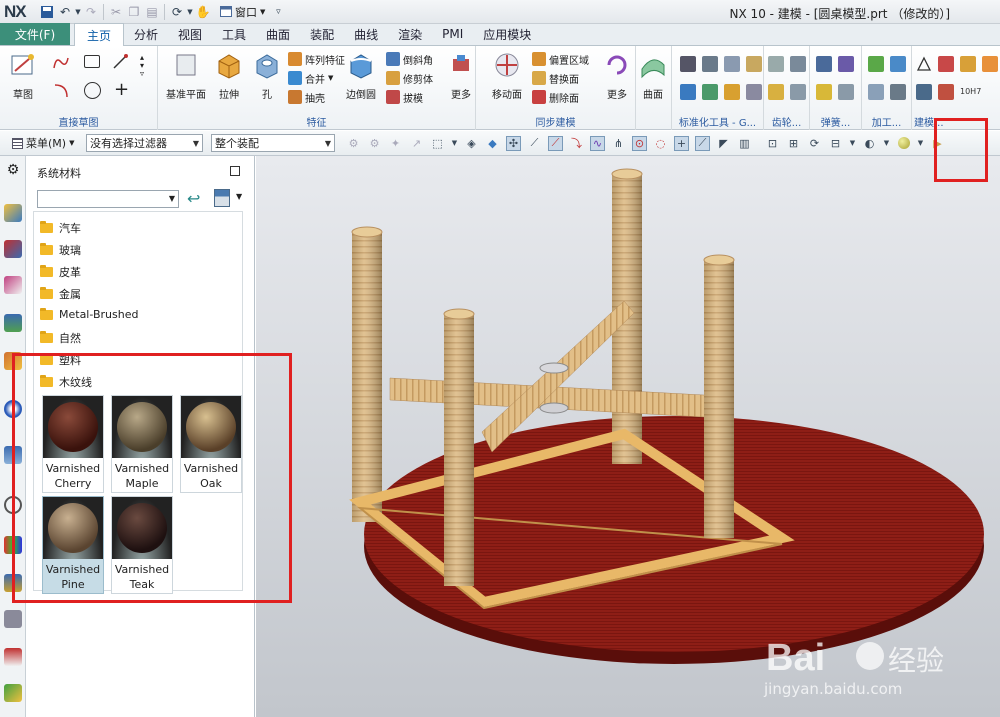 The height and width of the screenshot is (717, 1000). What do you see at coordinates (13, 213) in the screenshot?
I see `assembly-navigator-icon` at bounding box center [13, 213].